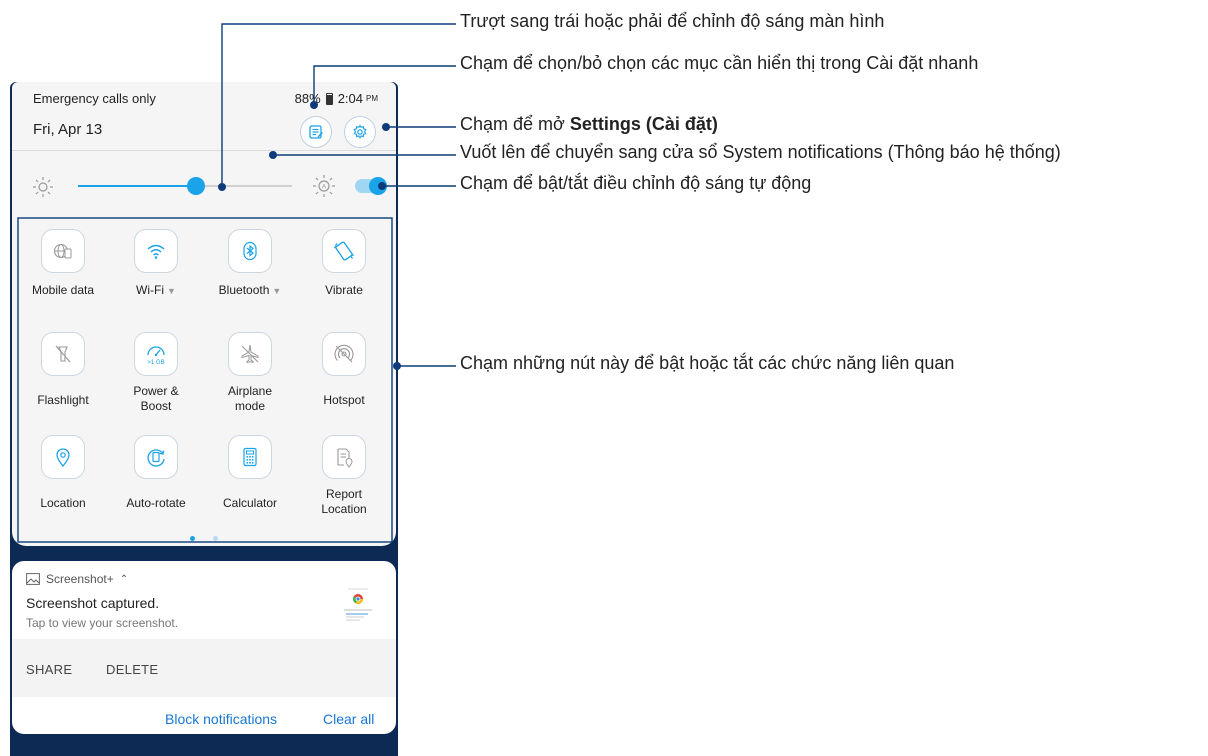 Image resolution: width=1208 pixels, height=756 pixels. Describe the element at coordinates (33, 579) in the screenshot. I see `image-icon` at that location.